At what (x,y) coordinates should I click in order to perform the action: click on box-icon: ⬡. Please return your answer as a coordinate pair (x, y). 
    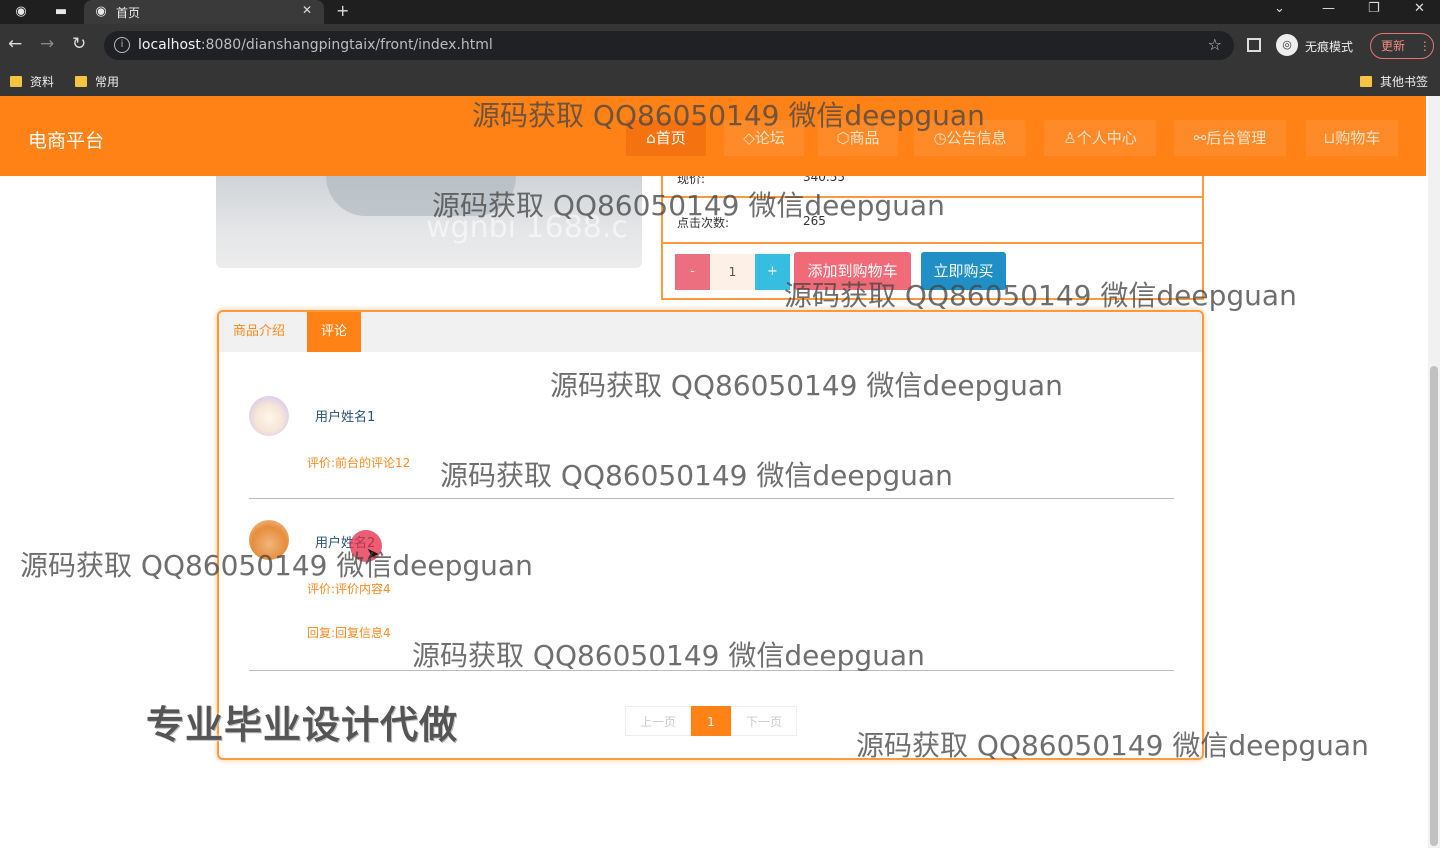
    Looking at the image, I should click on (843, 138).